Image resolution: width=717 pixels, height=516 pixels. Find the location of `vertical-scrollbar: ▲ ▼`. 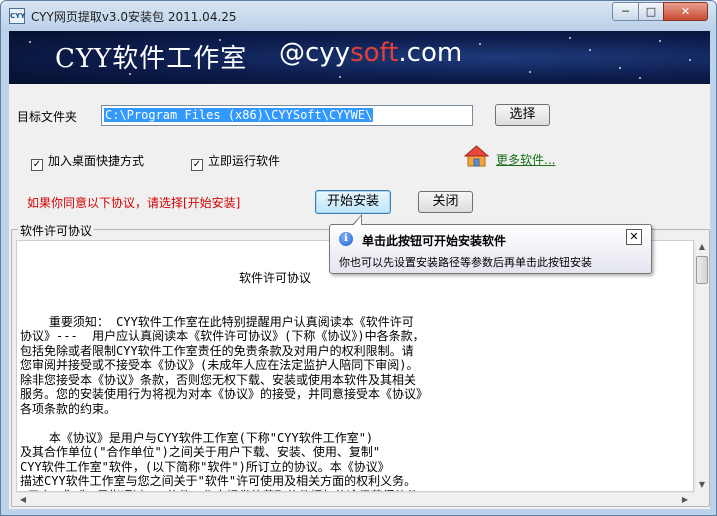

vertical-scrollbar: ▲ ▼ is located at coordinates (701, 366).